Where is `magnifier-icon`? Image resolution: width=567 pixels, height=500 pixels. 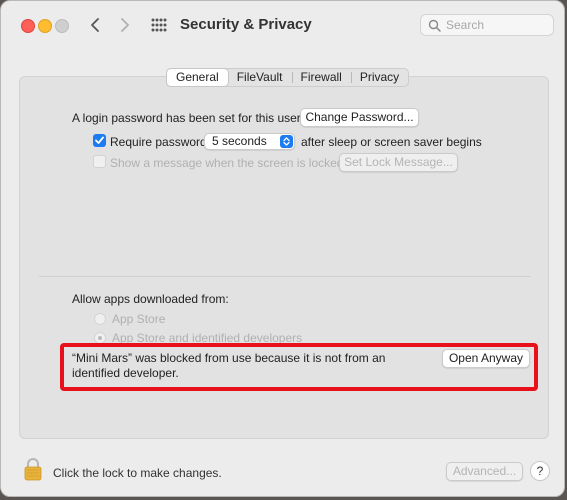 magnifier-icon is located at coordinates (434, 25).